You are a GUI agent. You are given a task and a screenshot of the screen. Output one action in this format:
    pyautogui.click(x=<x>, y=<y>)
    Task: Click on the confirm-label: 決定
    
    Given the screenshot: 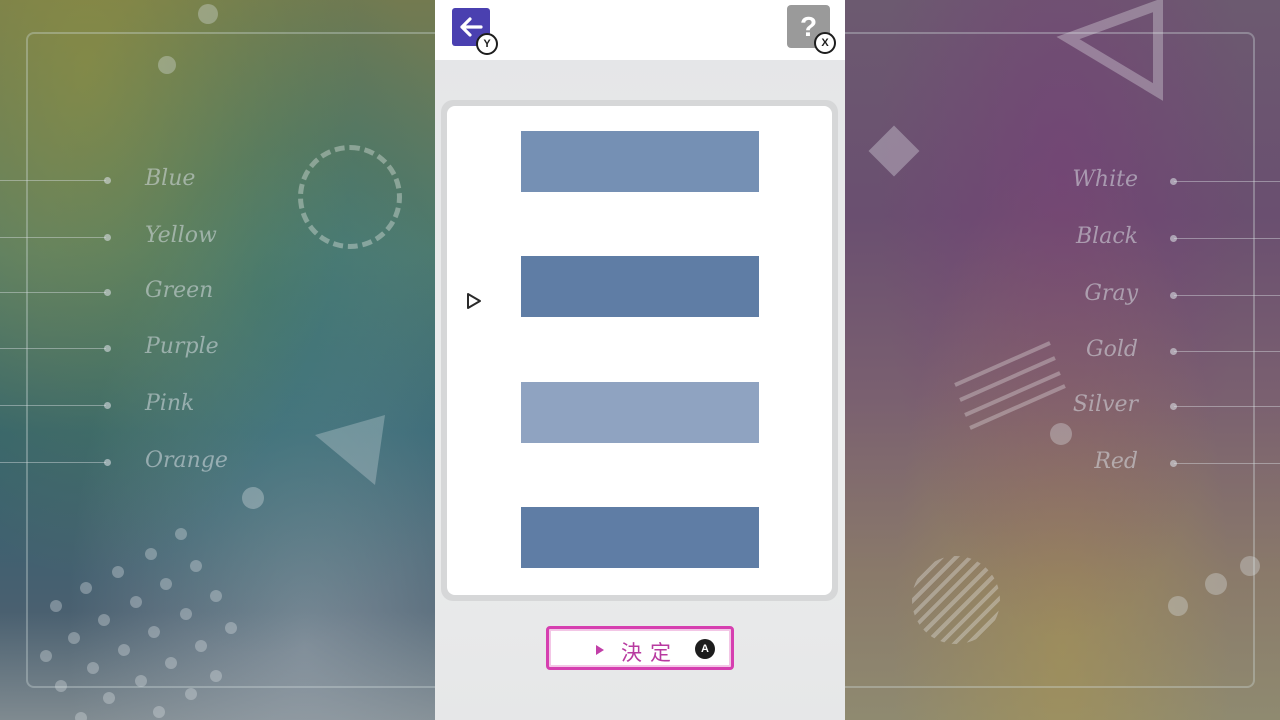 What is the action you would take?
    pyautogui.click(x=650, y=653)
    